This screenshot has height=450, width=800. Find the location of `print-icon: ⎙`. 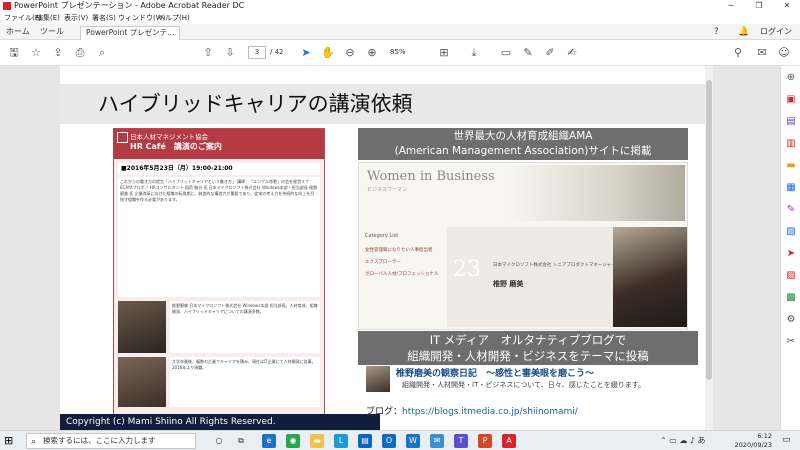

print-icon: ⎙ is located at coordinates (80, 53).